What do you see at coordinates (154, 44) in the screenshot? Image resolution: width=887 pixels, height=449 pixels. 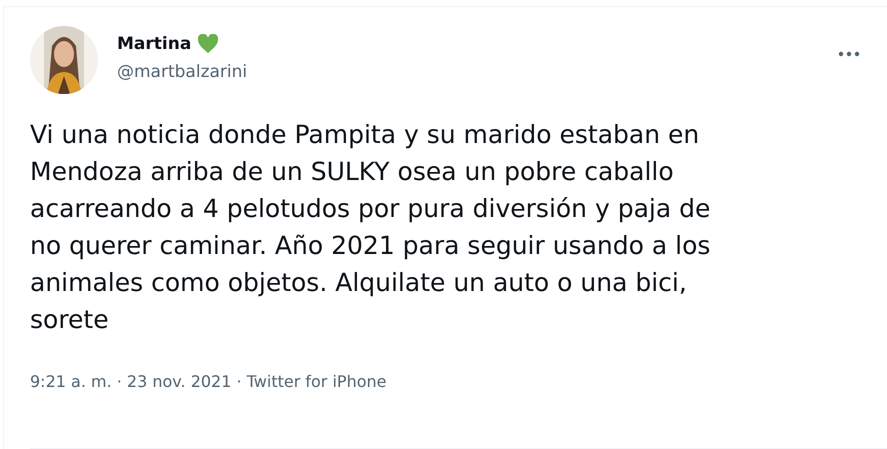 I see `author-name: Martina` at bounding box center [154, 44].